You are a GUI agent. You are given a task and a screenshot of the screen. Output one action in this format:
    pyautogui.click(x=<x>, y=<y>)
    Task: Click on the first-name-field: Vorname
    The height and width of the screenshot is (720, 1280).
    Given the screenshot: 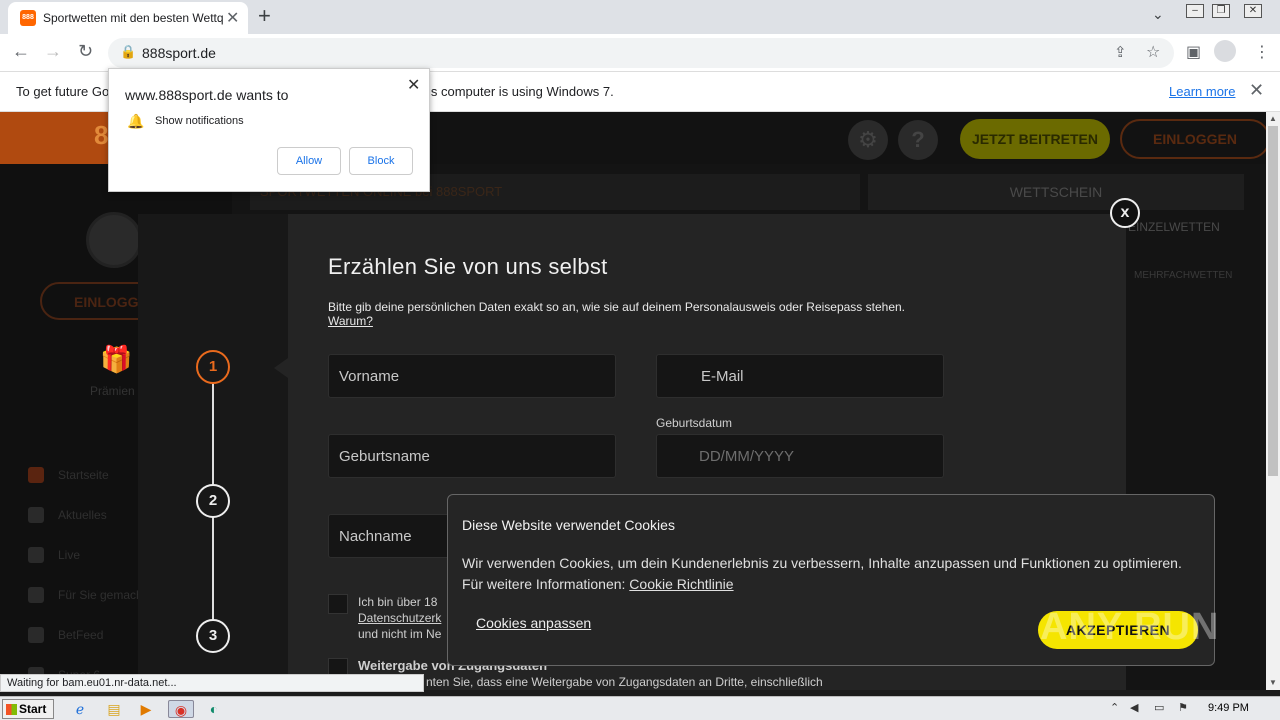 What is the action you would take?
    pyautogui.click(x=472, y=376)
    